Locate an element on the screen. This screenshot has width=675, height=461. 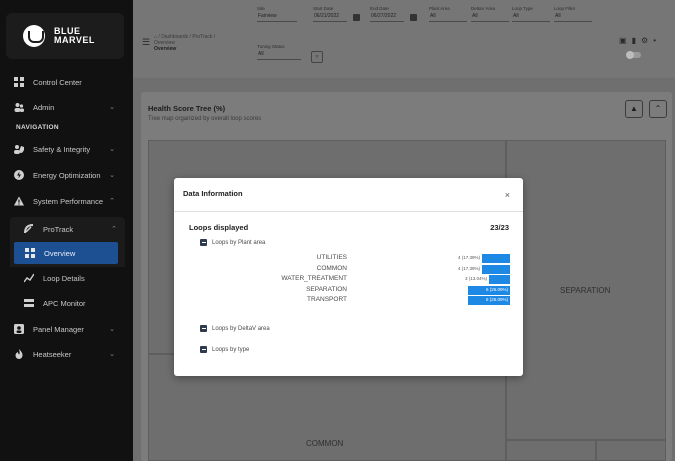
site-filter: Site Fairview is located at coordinates (277, 14).